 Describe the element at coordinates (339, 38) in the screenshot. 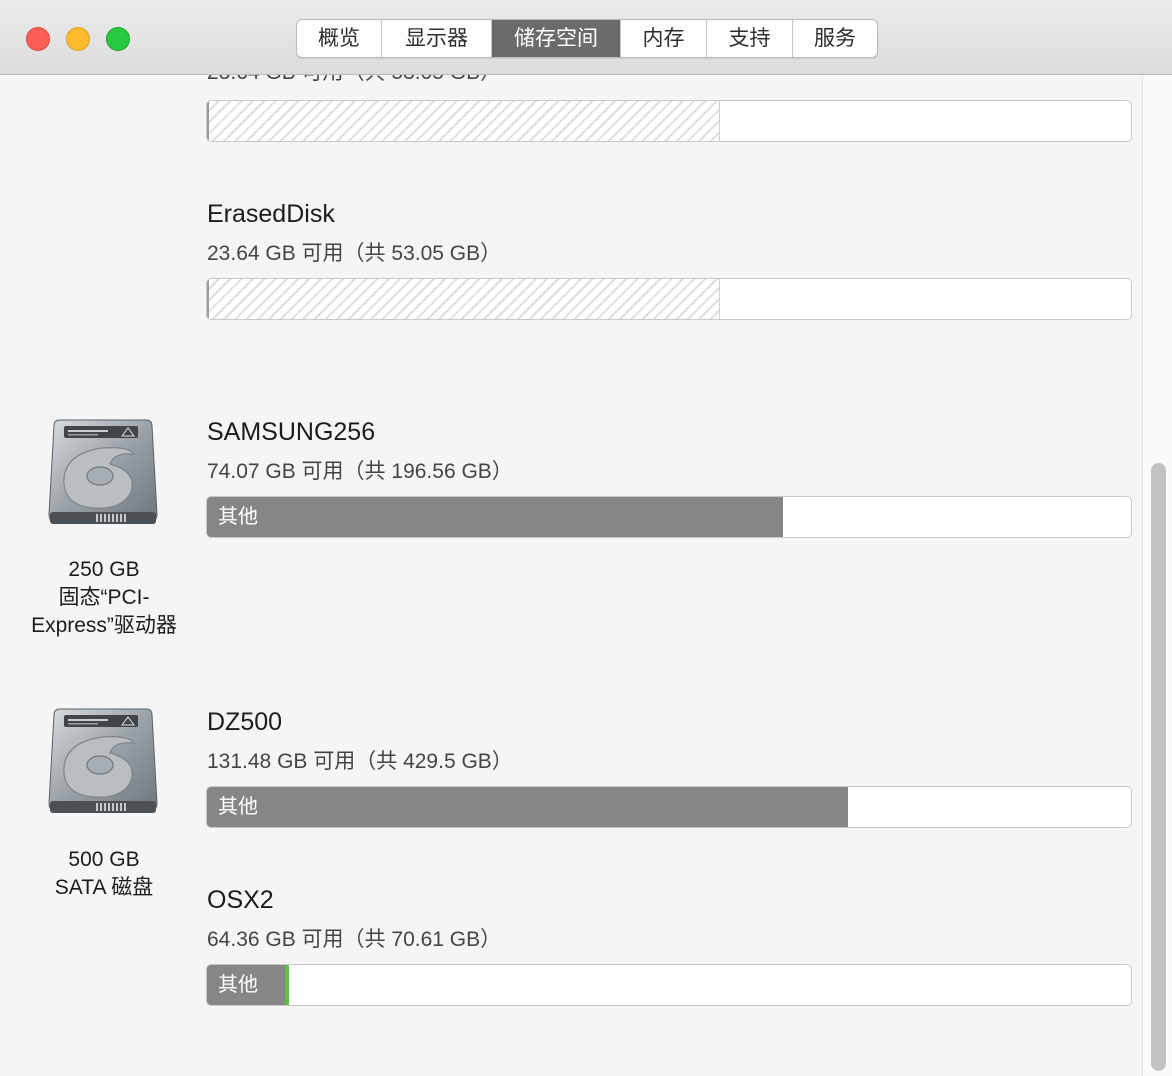

I see `tab-overview: 概览` at that location.